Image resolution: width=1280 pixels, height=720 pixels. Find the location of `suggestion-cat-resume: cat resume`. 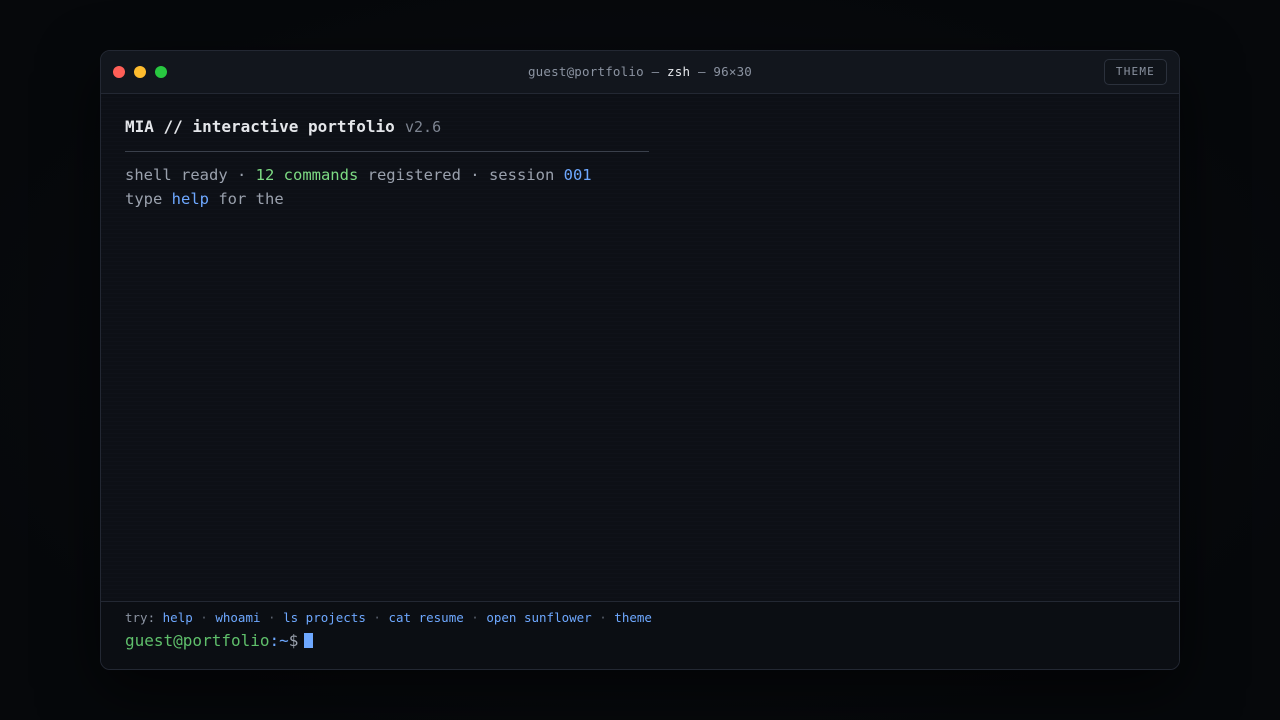

suggestion-cat-resume: cat resume is located at coordinates (425, 617).